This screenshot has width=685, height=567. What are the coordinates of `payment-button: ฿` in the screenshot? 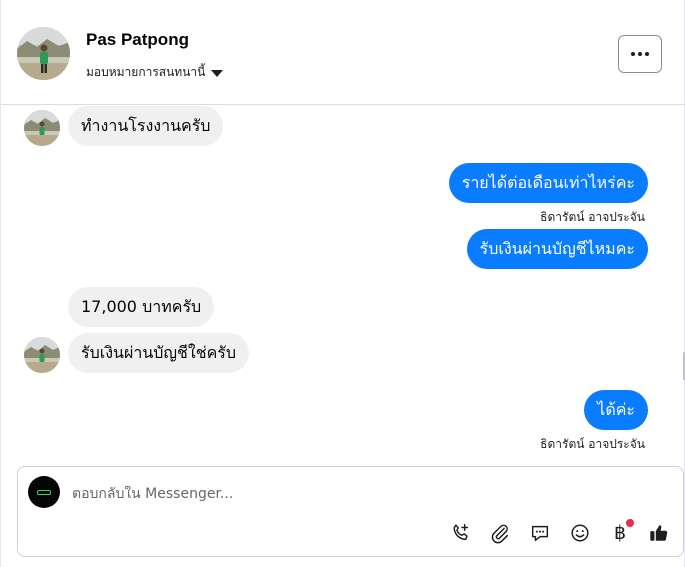 It's located at (620, 533).